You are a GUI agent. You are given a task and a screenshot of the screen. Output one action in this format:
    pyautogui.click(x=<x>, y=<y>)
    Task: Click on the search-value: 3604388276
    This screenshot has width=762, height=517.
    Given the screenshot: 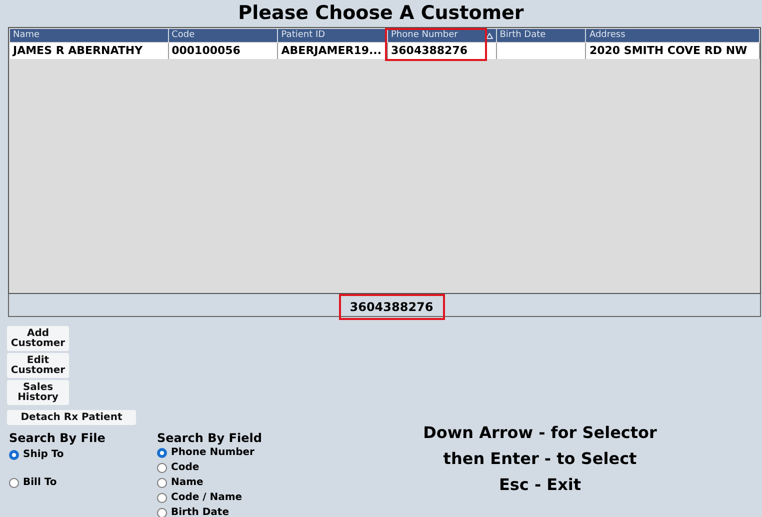 What is the action you would take?
    pyautogui.click(x=391, y=307)
    